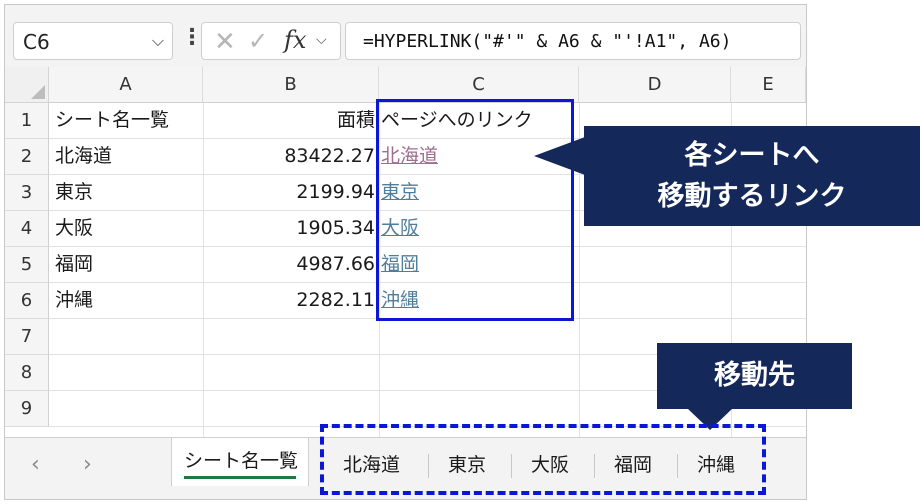 Image resolution: width=923 pixels, height=504 pixels. Describe the element at coordinates (112, 120) in the screenshot. I see `cell-a1: シート名一覧` at that location.